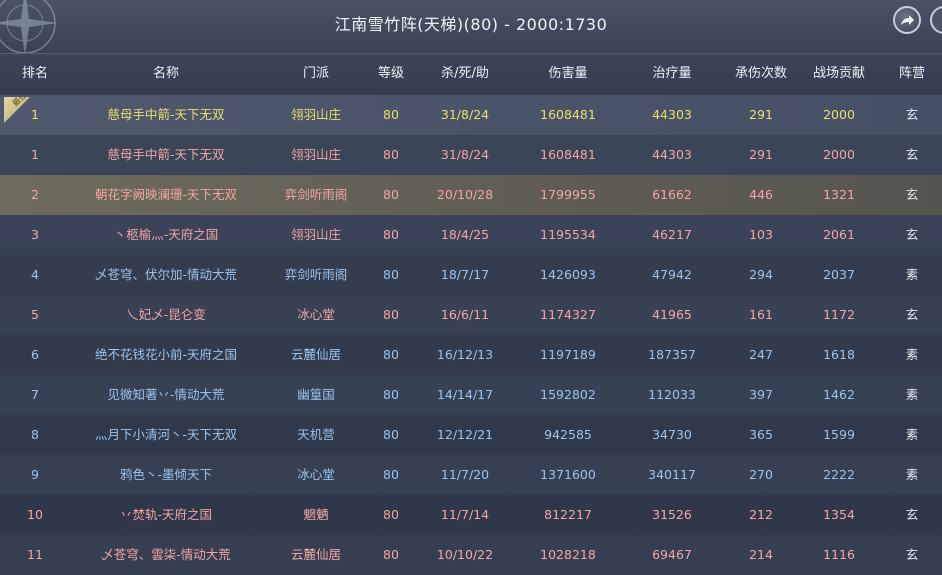 The height and width of the screenshot is (575, 942). What do you see at coordinates (465, 234) in the screenshot?
I see `cell-kda: 18/4/25` at bounding box center [465, 234].